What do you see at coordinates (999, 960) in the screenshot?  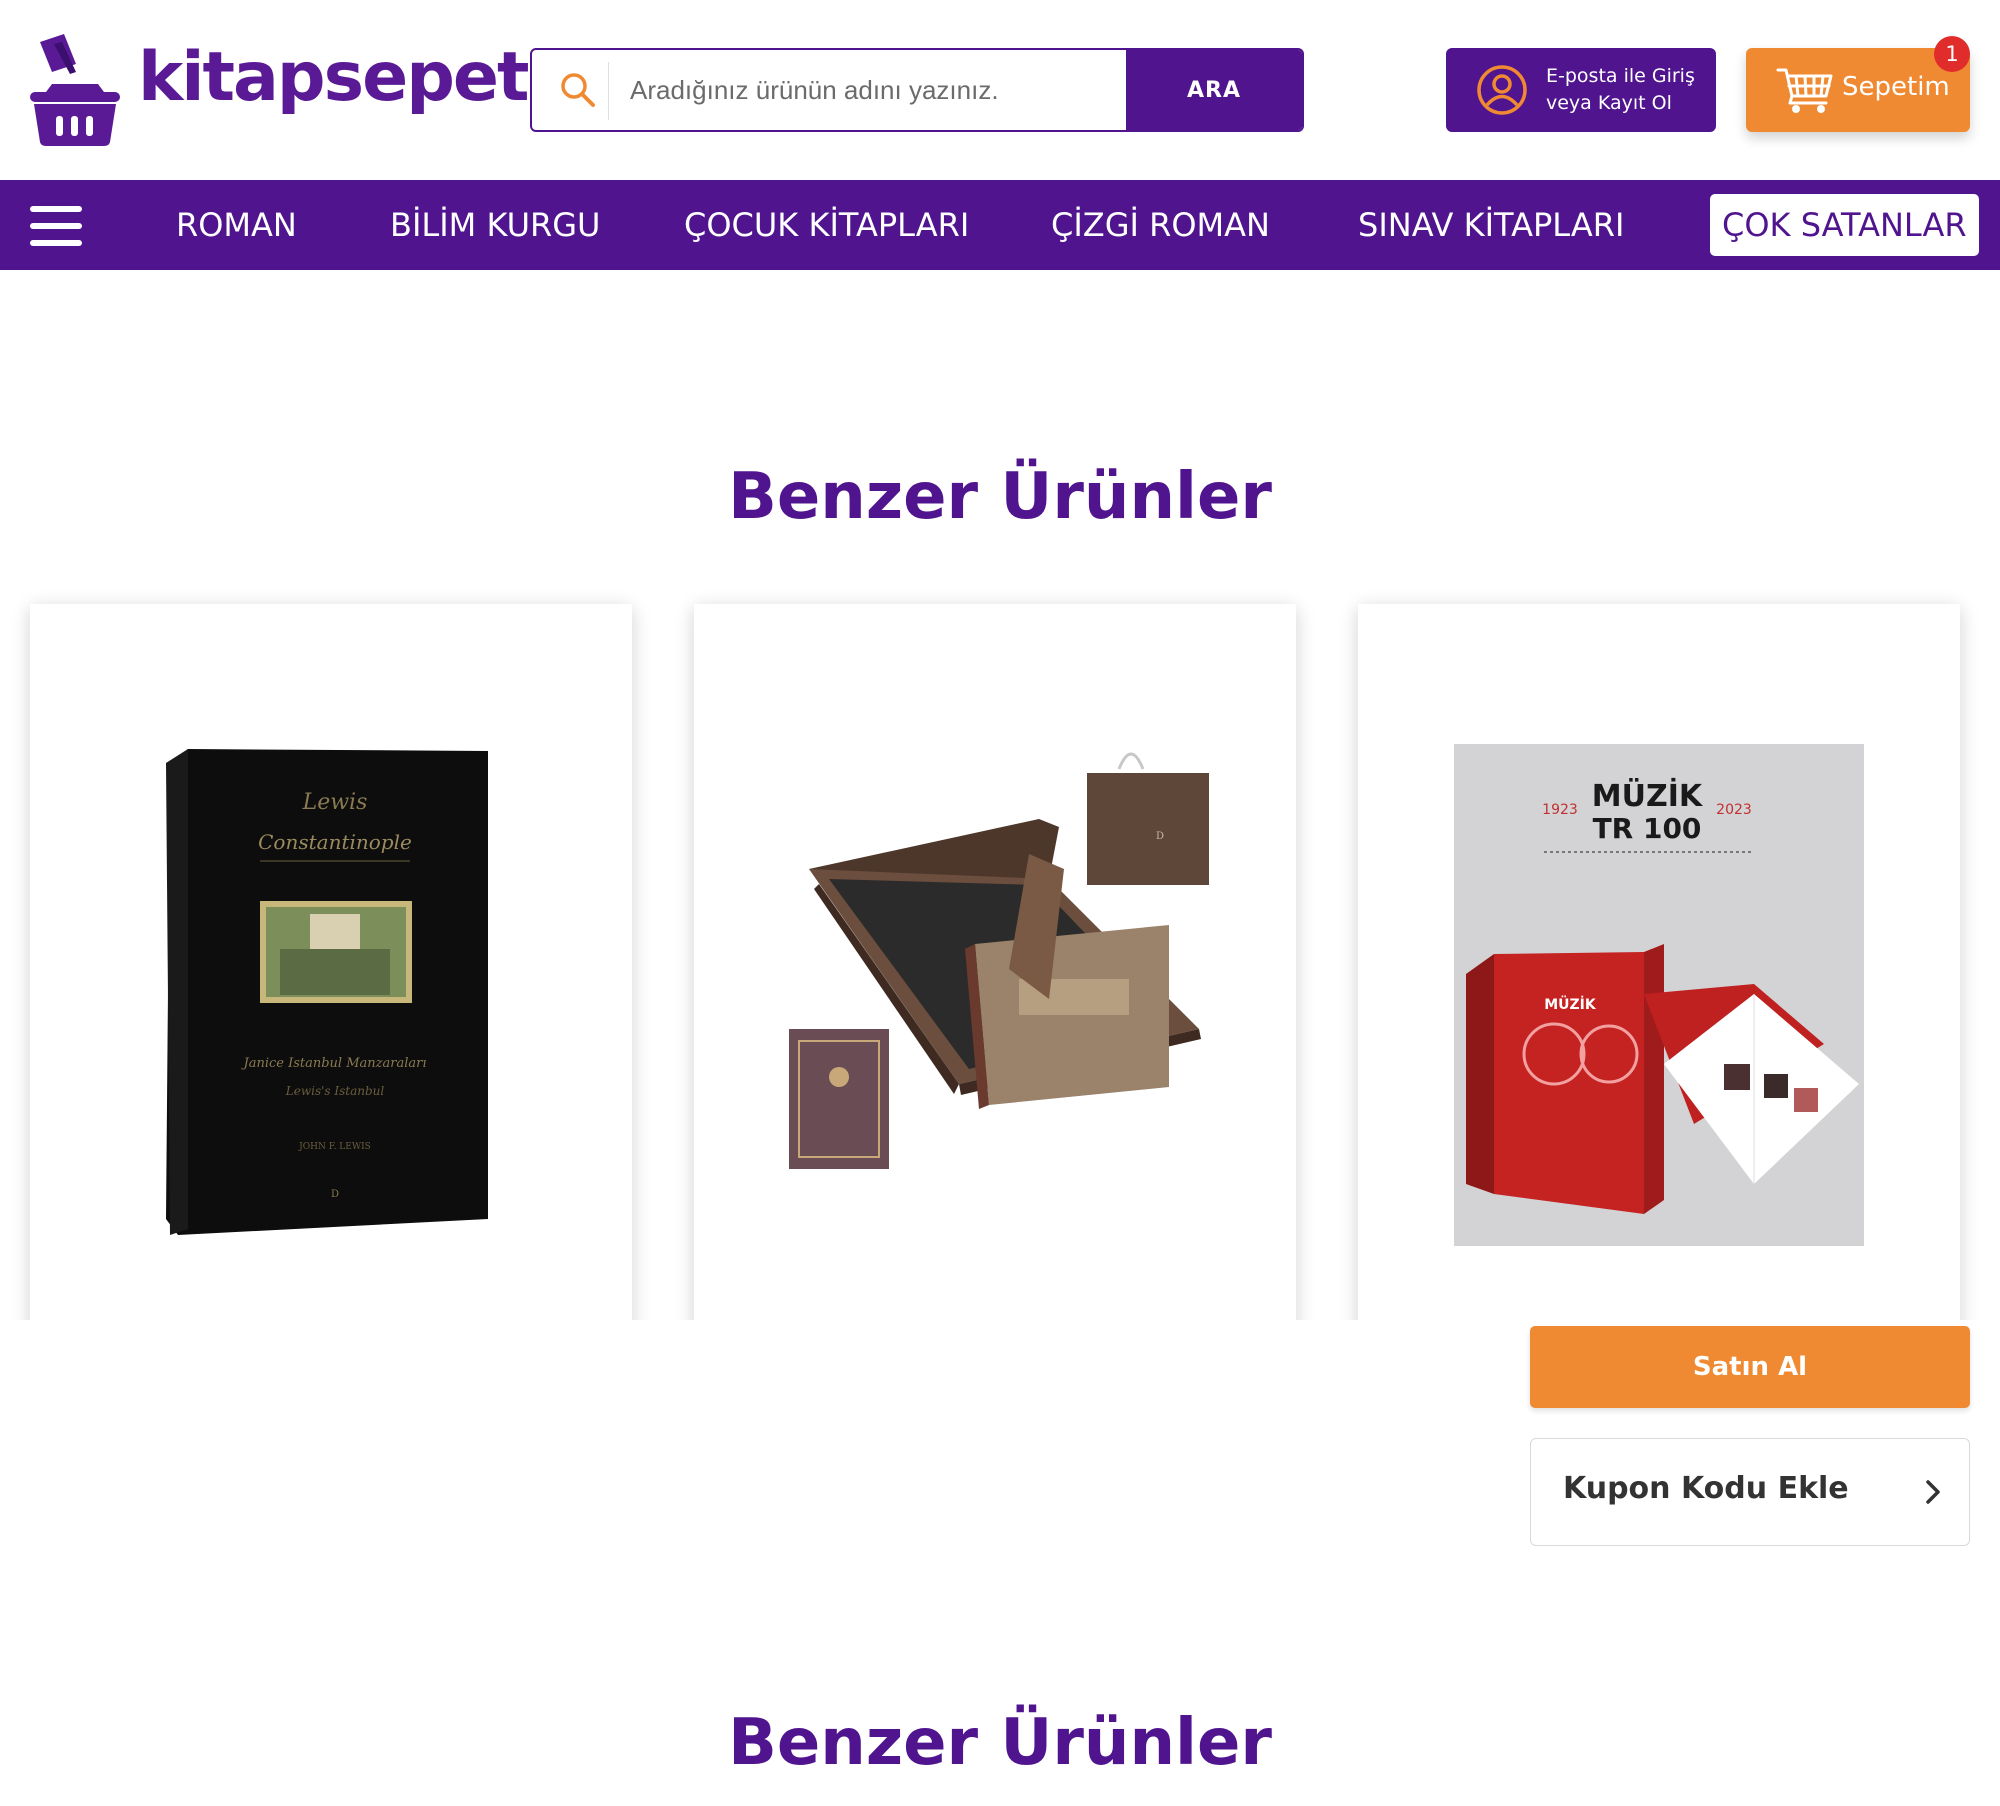 I see `product-image: D` at bounding box center [999, 960].